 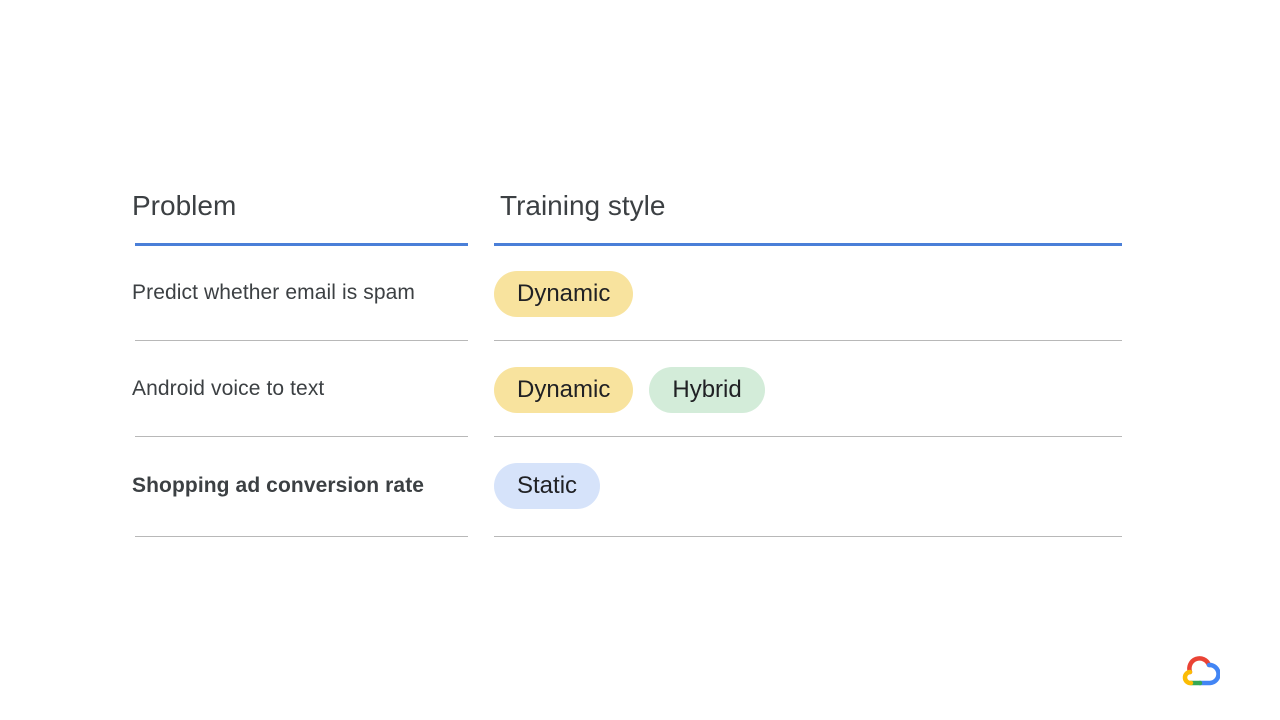 What do you see at coordinates (184, 205) in the screenshot?
I see `column-header-problem: Problem` at bounding box center [184, 205].